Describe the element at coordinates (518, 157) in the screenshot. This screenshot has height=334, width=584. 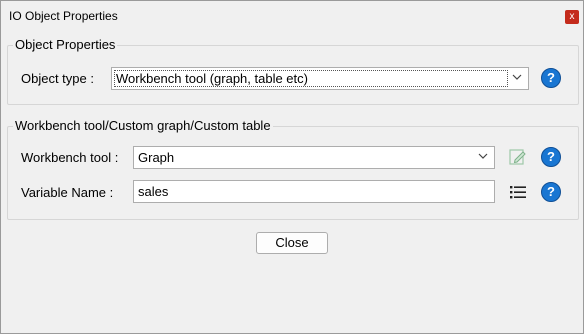
I see `edit-pencil-icon` at that location.